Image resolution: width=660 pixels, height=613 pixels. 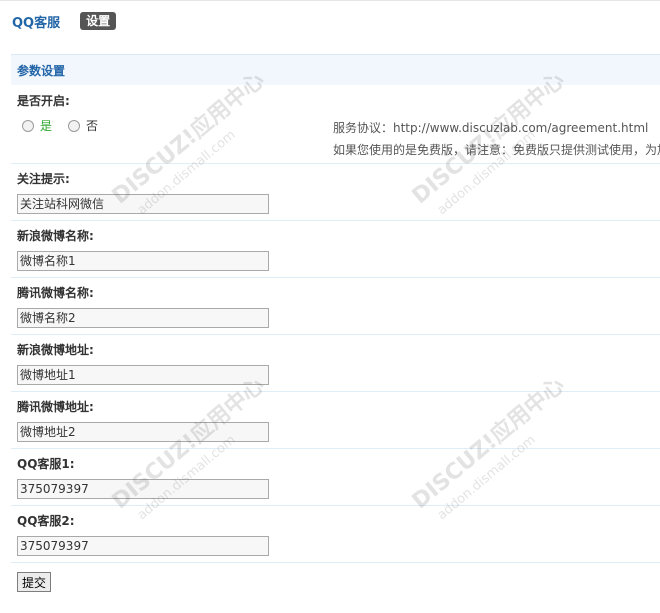 What do you see at coordinates (43, 101) in the screenshot?
I see `enable-label: 是否开启:` at bounding box center [43, 101].